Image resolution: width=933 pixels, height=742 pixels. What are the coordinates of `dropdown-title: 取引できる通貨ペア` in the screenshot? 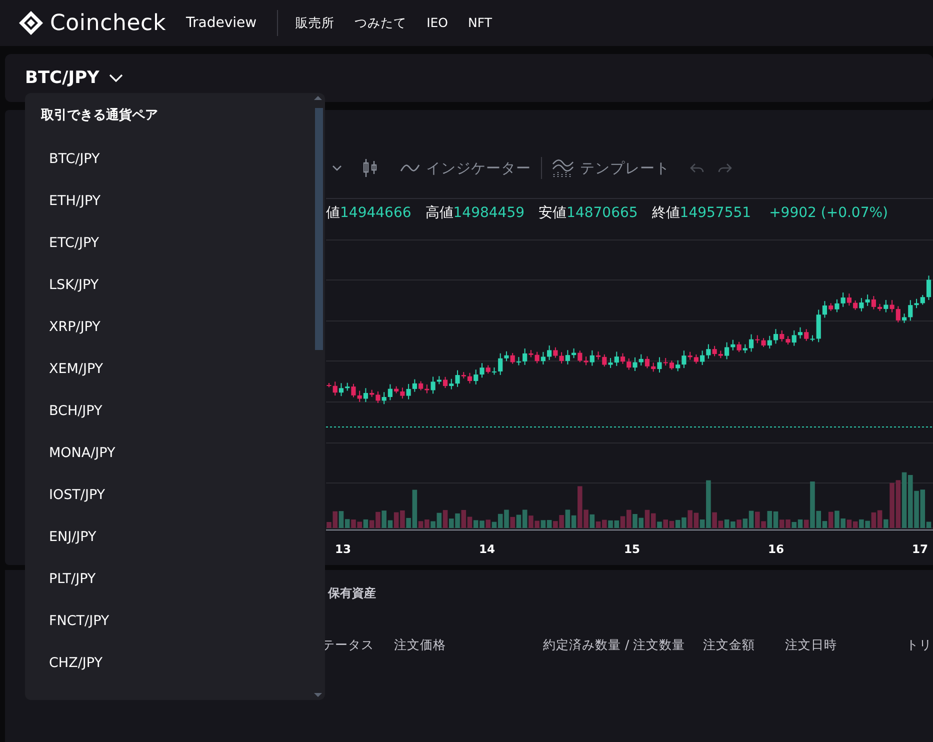 It's located at (99, 116).